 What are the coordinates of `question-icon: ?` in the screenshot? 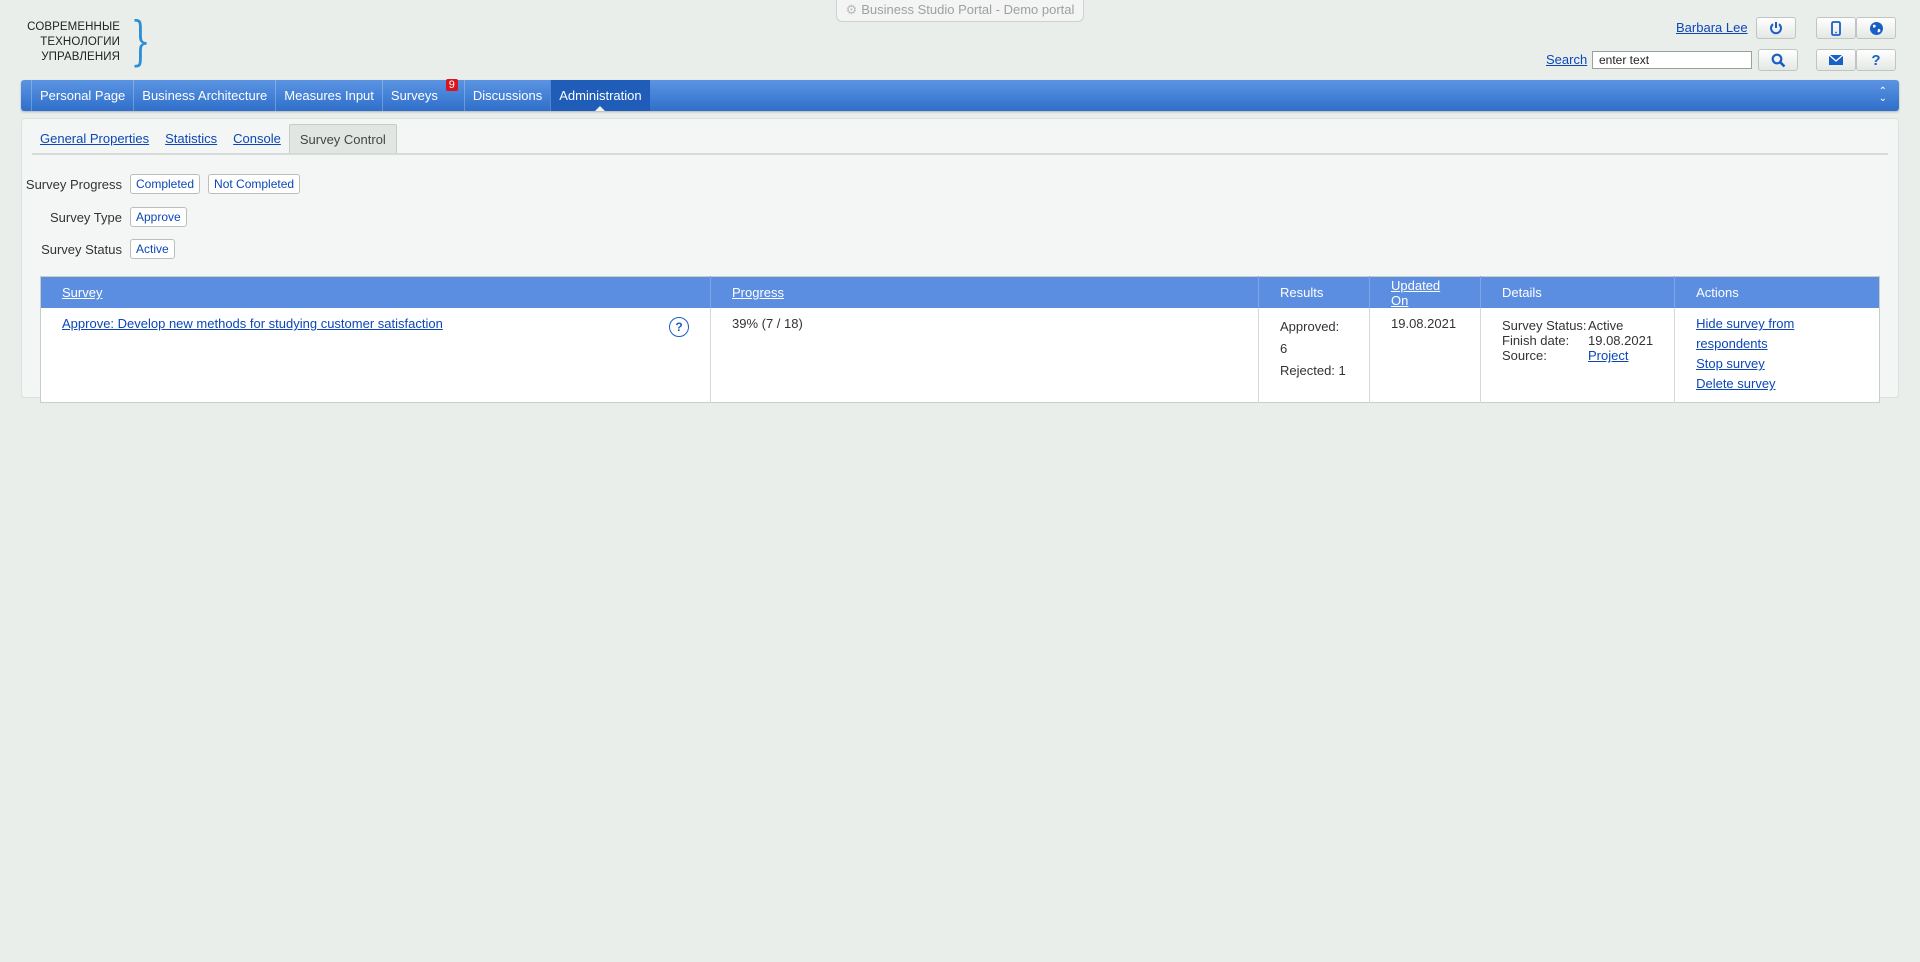 It's located at (1876, 60).